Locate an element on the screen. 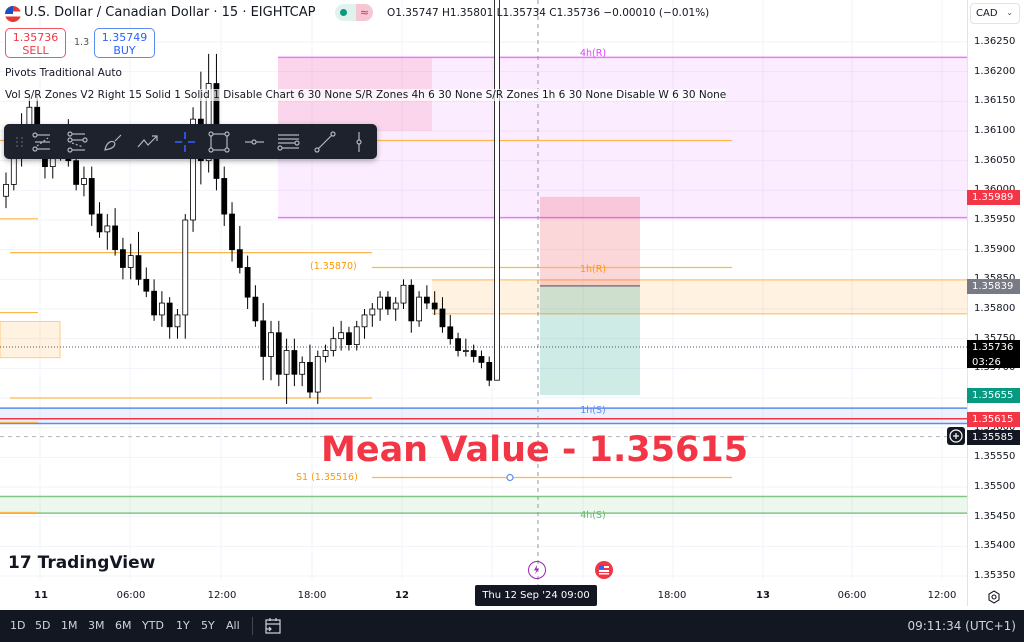  currency-select: CAD ⌄ is located at coordinates (995, 13).